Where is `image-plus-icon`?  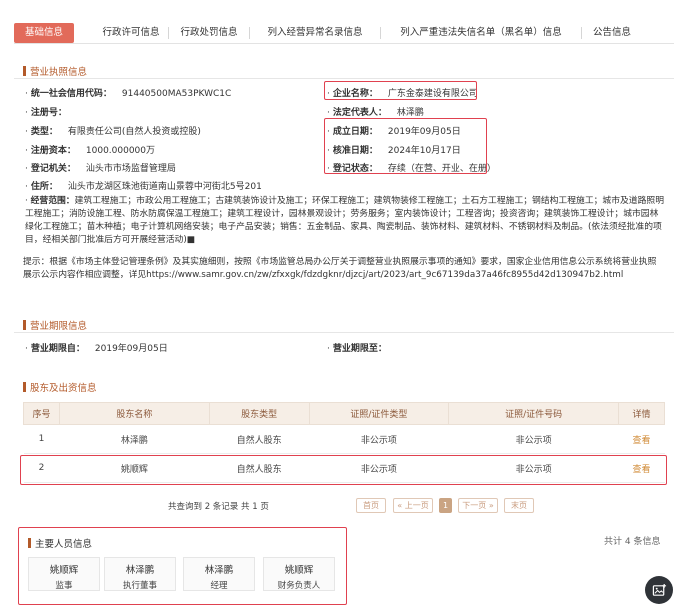 image-plus-icon is located at coordinates (659, 589).